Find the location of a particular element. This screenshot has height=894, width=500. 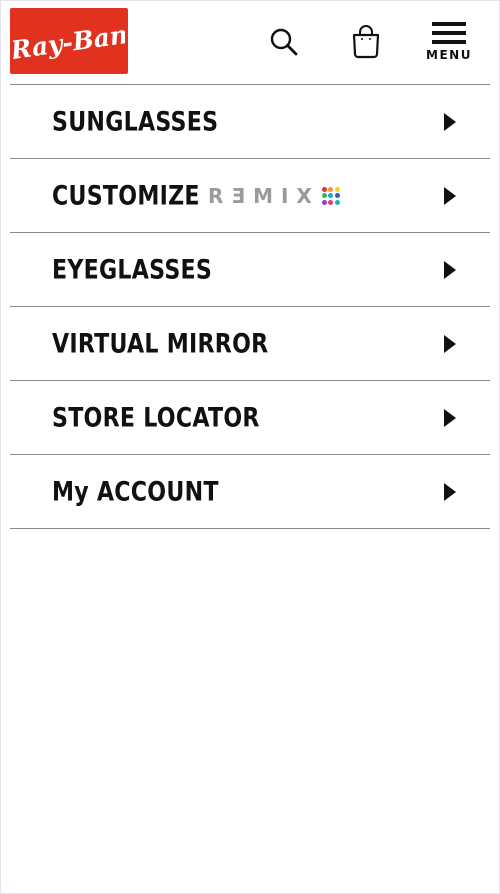

ray-ban-logo-mark: Ray-Ban is located at coordinates (69, 42).